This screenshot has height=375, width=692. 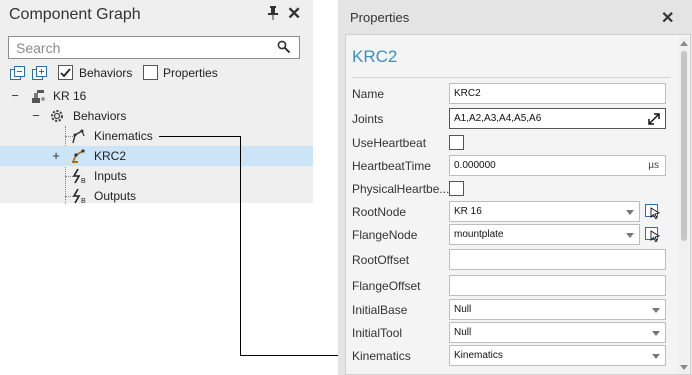 What do you see at coordinates (475, 165) in the screenshot?
I see `prop-value: 0.000000` at bounding box center [475, 165].